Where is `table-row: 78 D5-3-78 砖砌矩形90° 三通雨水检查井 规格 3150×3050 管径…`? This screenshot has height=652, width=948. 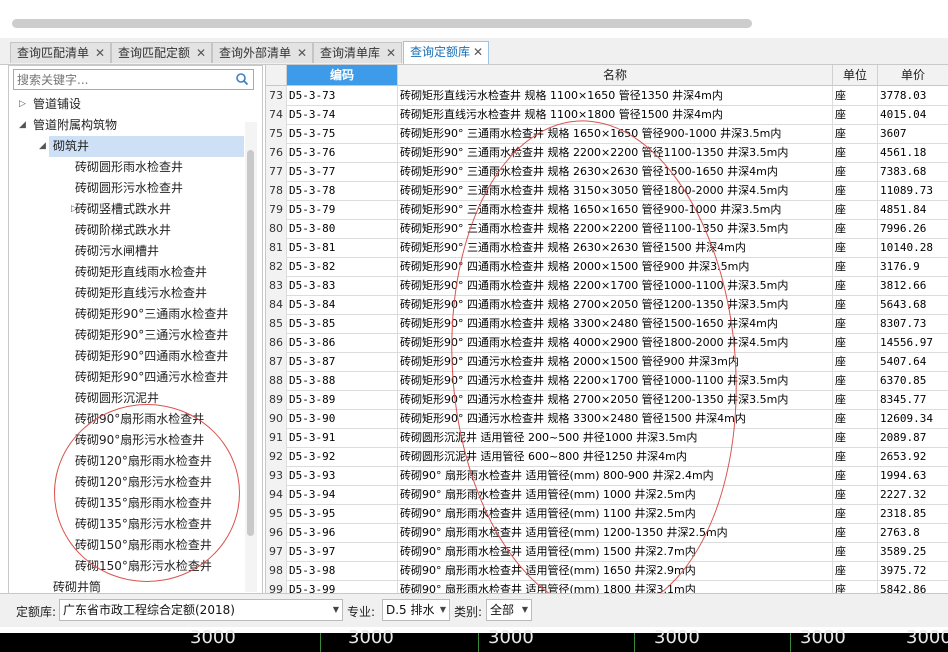
table-row: 78 D5-3-78 砖砌矩形90° 三通雨水检查井 规格 3150×3050 管径… is located at coordinates (607, 191).